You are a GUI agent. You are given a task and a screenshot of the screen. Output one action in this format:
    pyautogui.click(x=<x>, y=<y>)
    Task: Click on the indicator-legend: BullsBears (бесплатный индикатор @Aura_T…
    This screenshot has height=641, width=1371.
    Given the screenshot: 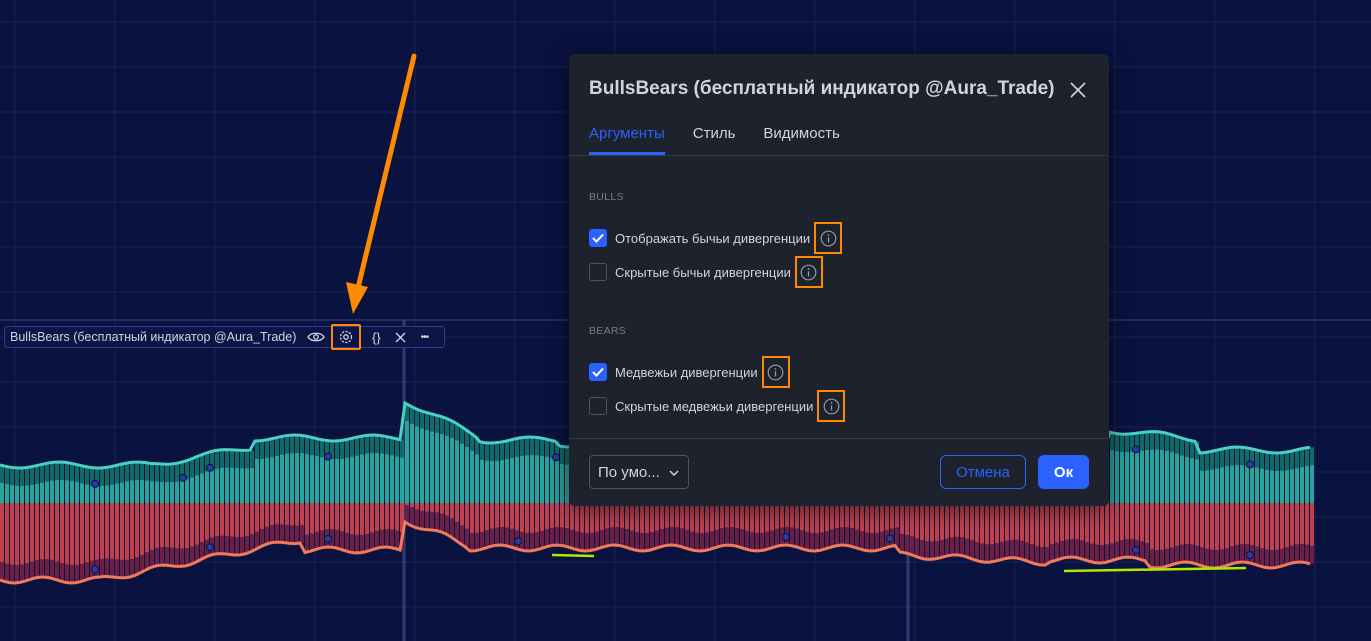 What is the action you would take?
    pyautogui.click(x=224, y=337)
    